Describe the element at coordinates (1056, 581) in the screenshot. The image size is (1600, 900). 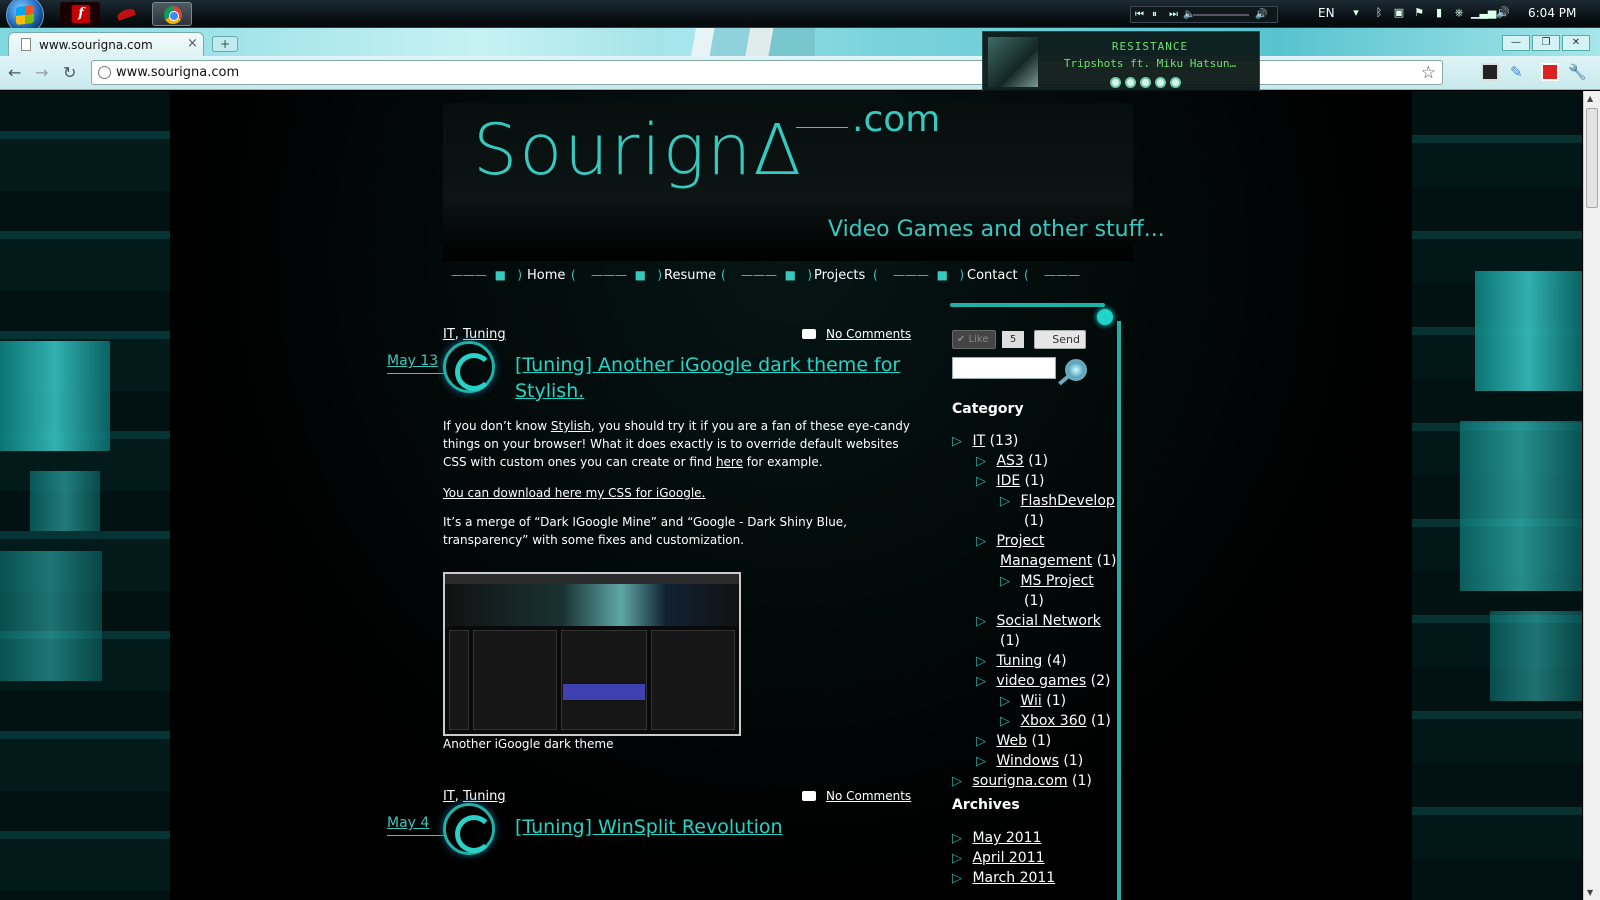
I see `category-link: MS Project` at that location.